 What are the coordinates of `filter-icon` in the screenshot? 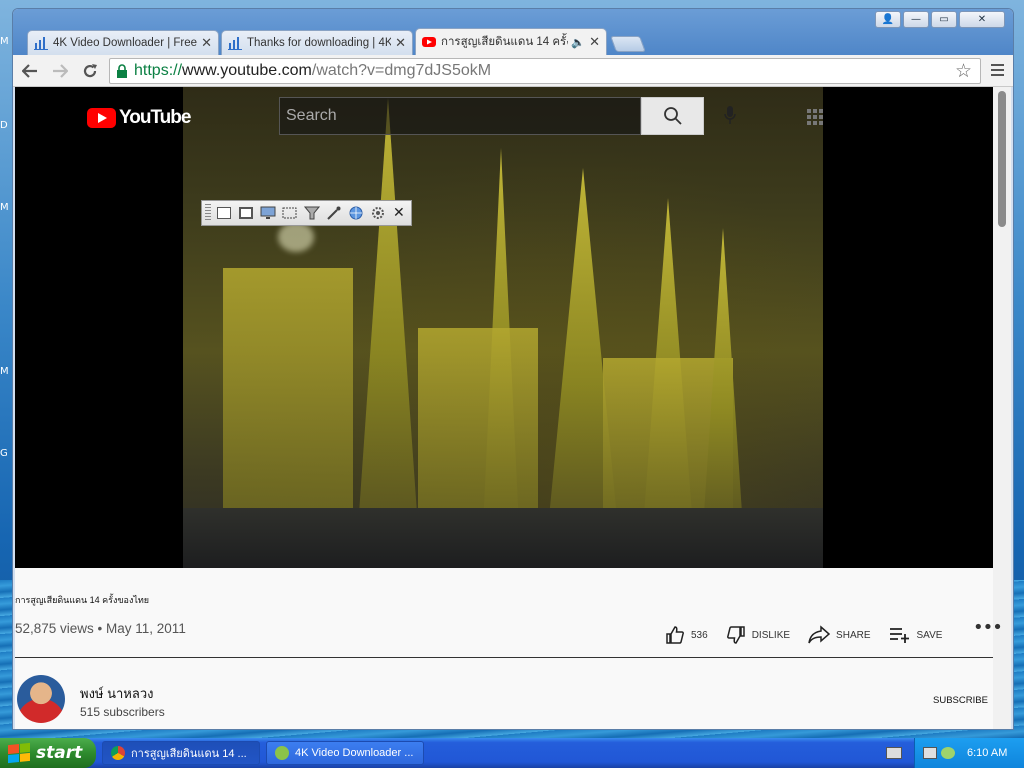 It's located at (312, 213).